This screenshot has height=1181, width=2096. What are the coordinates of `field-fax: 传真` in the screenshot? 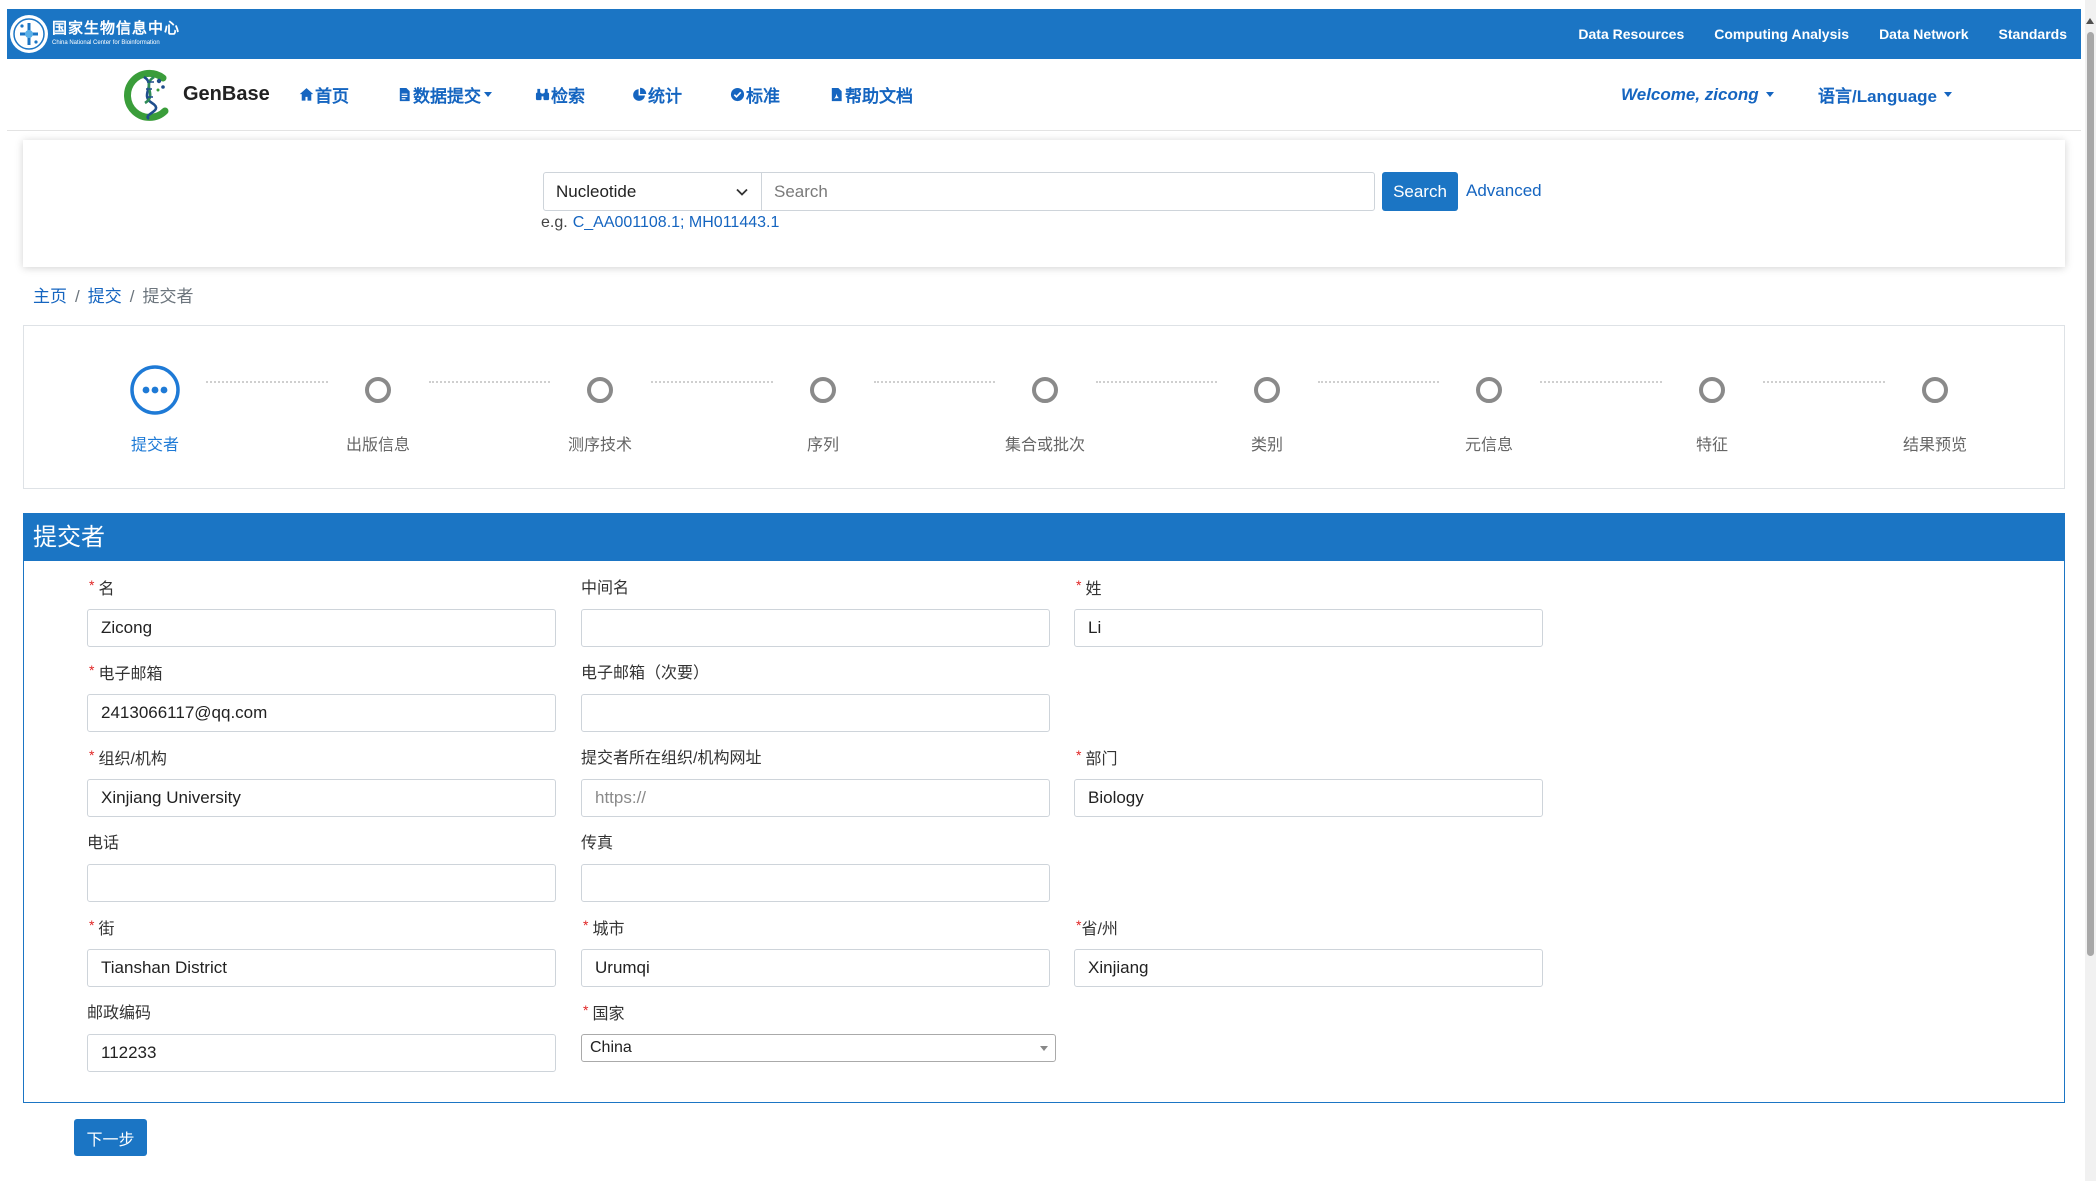 It's located at (815, 868).